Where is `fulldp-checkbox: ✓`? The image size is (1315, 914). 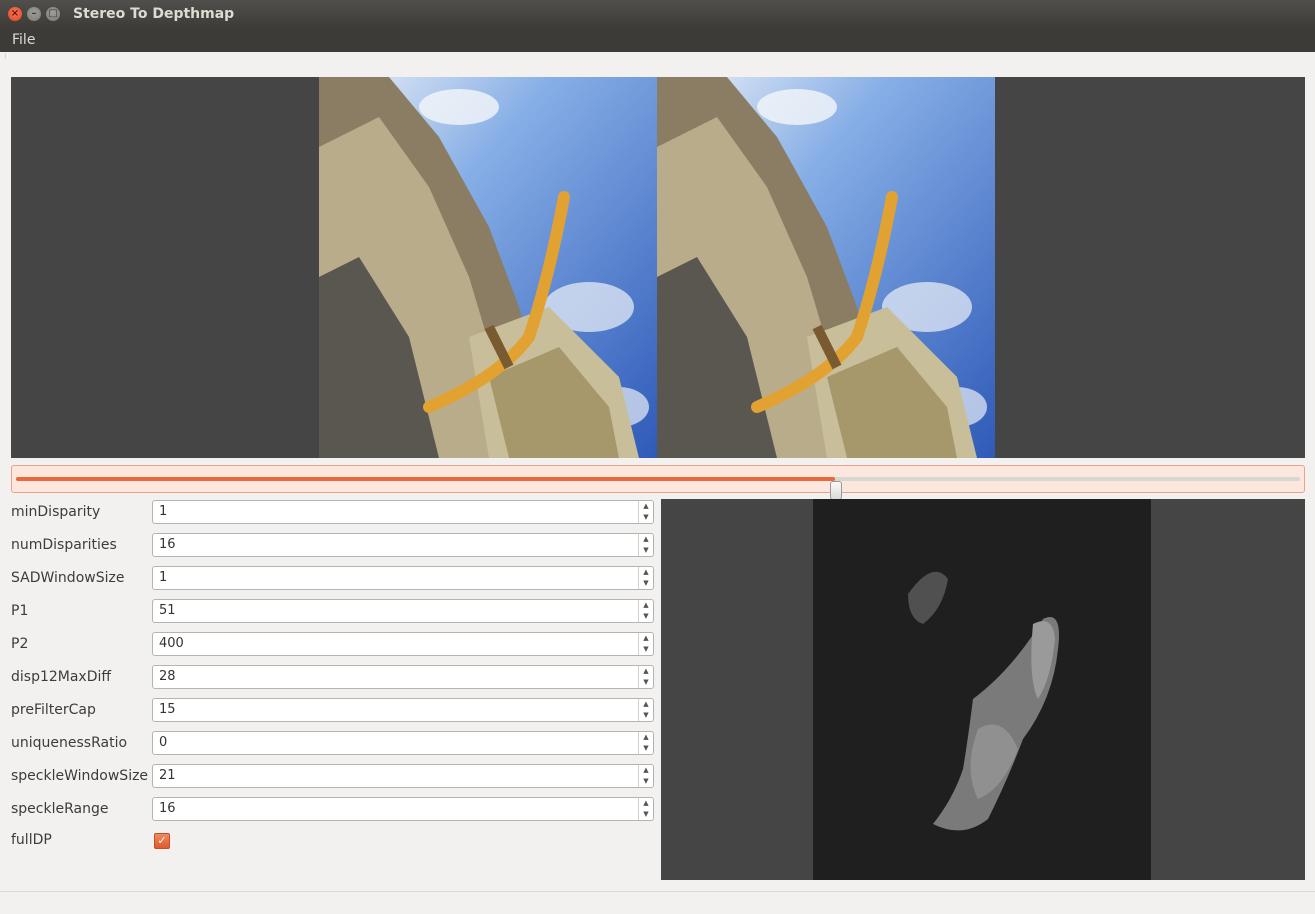 fulldp-checkbox: ✓ is located at coordinates (162, 841).